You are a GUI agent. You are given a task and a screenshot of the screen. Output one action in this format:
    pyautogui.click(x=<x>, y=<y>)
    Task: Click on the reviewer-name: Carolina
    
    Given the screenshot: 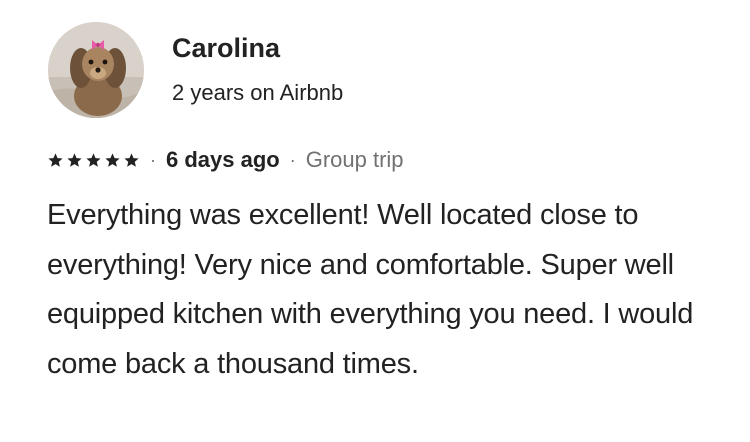 What is the action you would take?
    pyautogui.click(x=226, y=48)
    